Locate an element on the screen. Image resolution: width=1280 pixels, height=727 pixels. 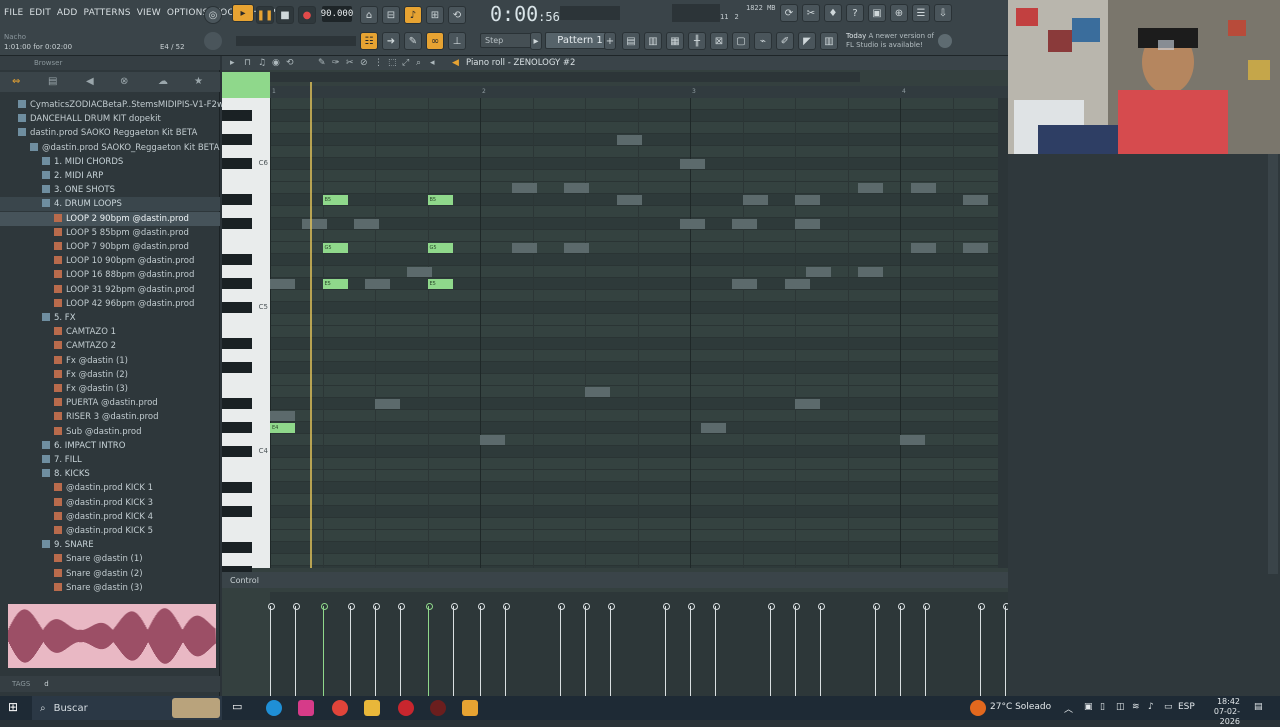
piano-roll-window-icon: ▥ is located at coordinates (653, 41).